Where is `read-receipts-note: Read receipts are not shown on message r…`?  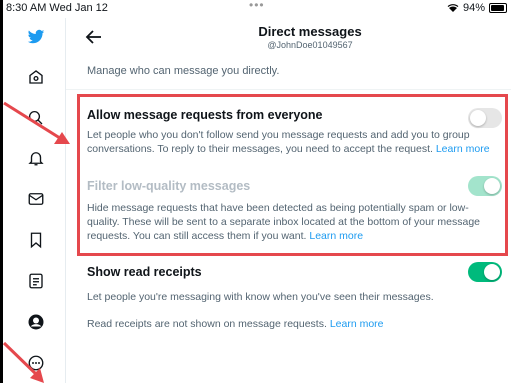
read-receipts-note: Read receipts are not shown on message r… is located at coordinates (292, 324).